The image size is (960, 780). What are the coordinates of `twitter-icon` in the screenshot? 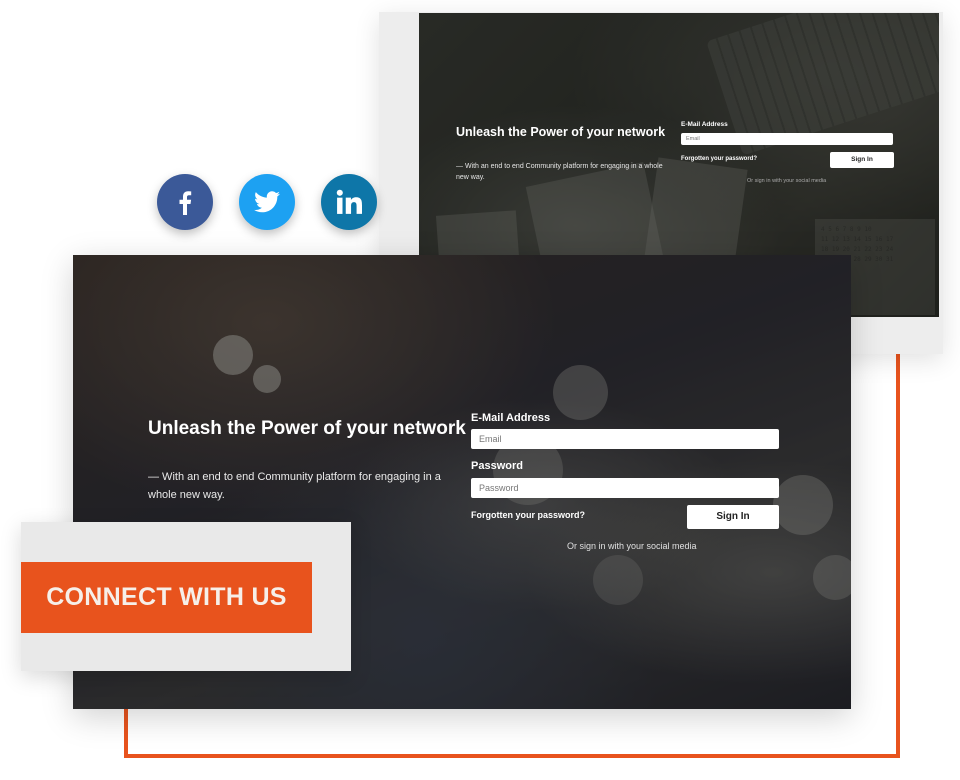 It's located at (267, 202).